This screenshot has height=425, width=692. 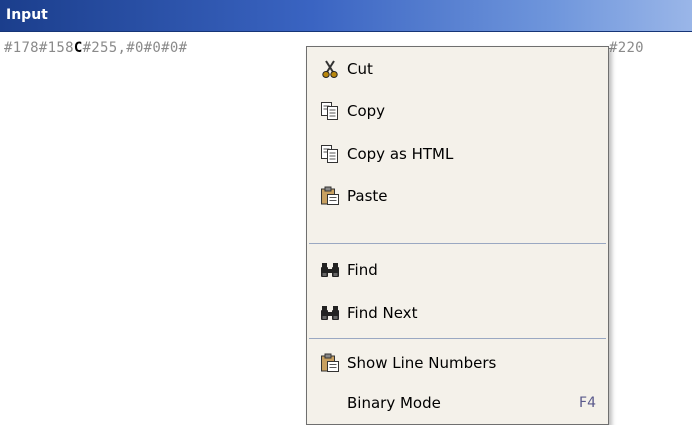 I want to click on scissors-icon, so click(x=330, y=69).